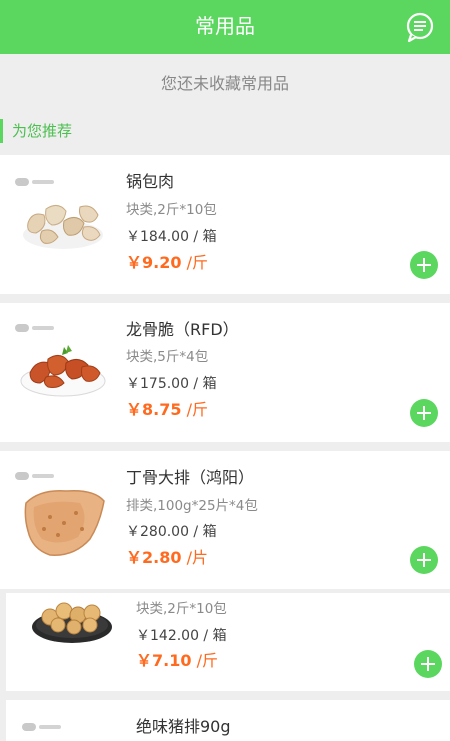 This screenshot has width=450, height=741. What do you see at coordinates (171, 237) in the screenshot?
I see `product-box-price: ￥184.00 / 箱` at bounding box center [171, 237].